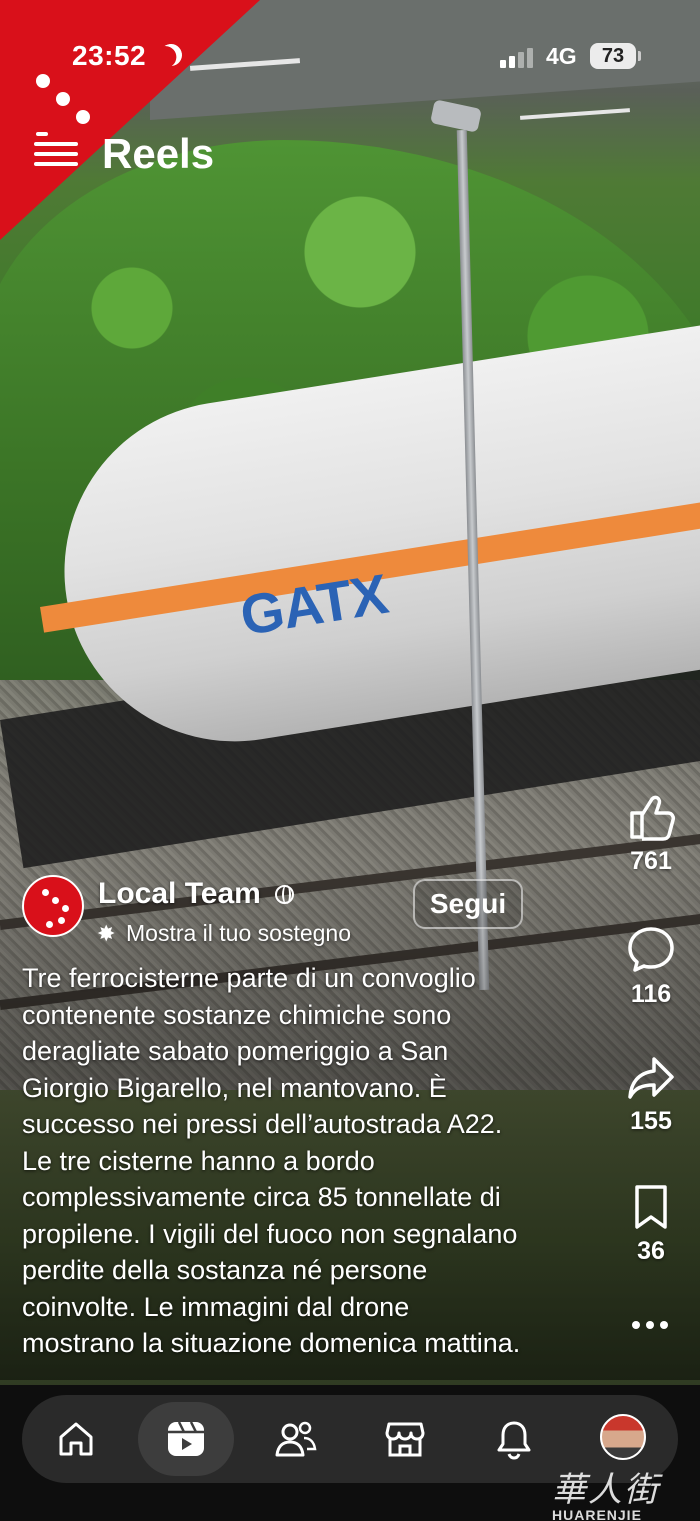 This screenshot has width=700, height=1521. I want to click on caption-line: Tre ferrocisterne parte di un convoglio, so click(249, 978).